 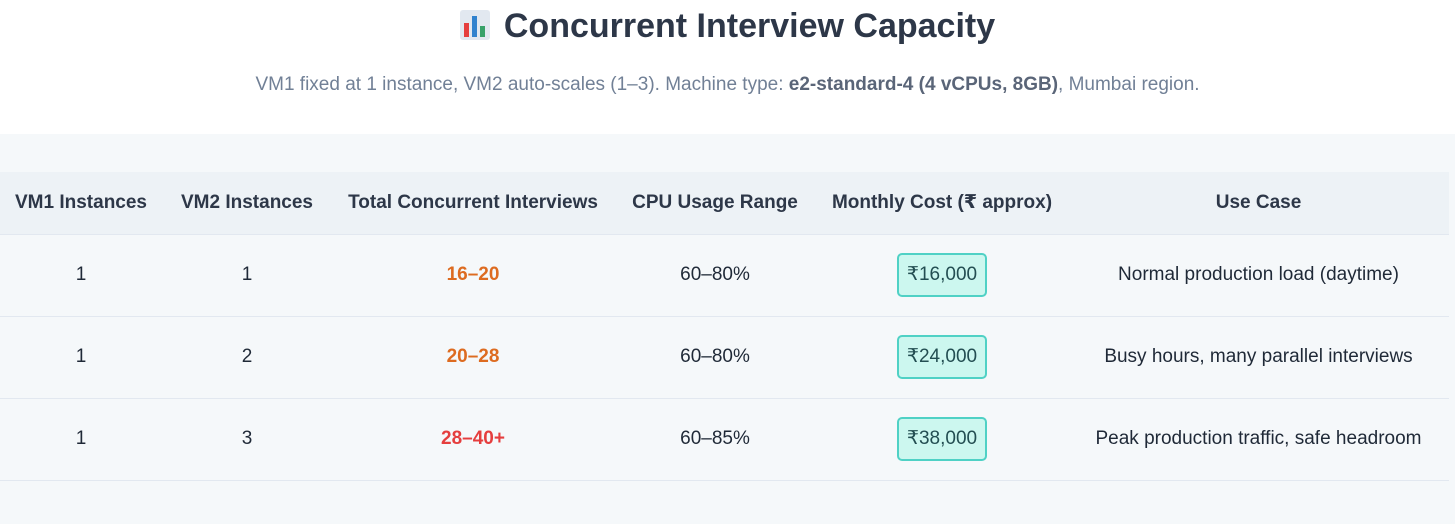 I want to click on page-title: Concurrent Interview Capacity, so click(x=727, y=26).